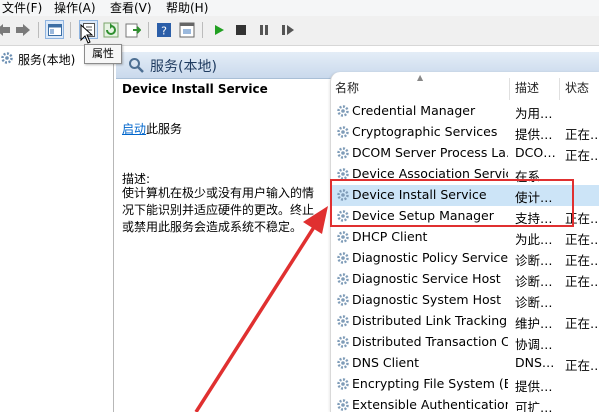 This screenshot has width=599, height=412. I want to click on menu-action: 操作(A), so click(75, 8).